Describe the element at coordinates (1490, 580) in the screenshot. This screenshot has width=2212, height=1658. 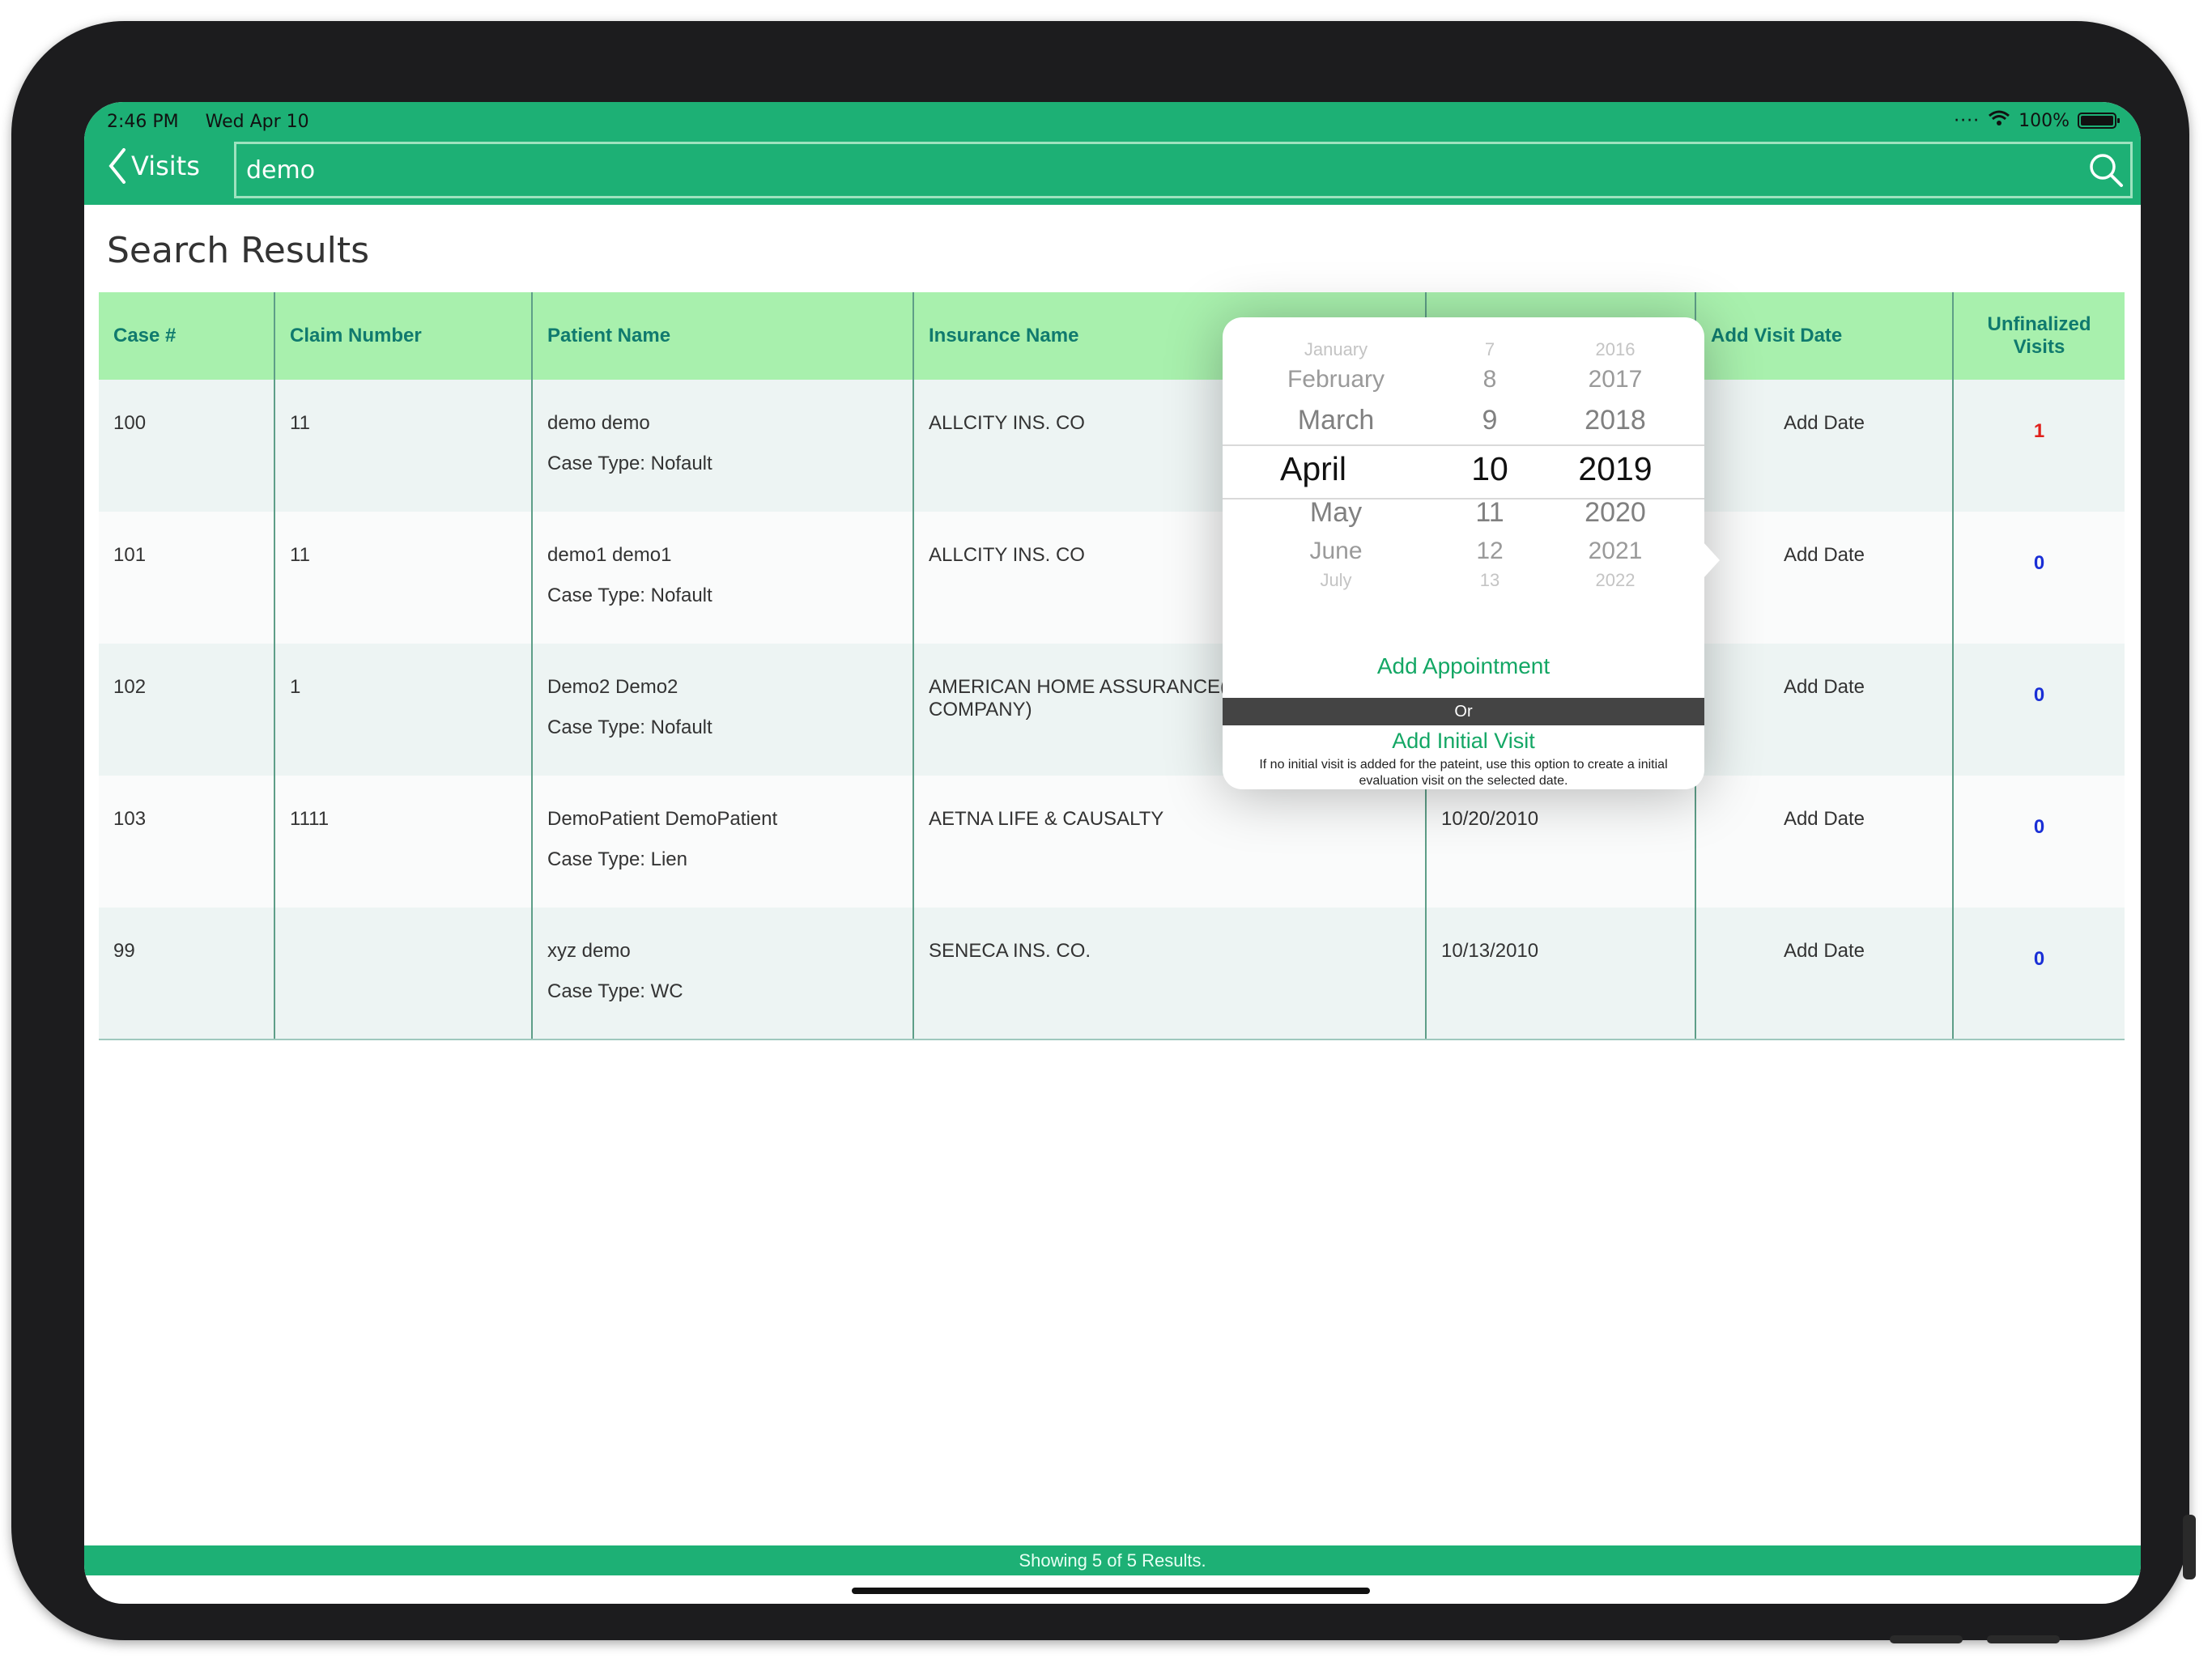
I see `picker-day: 13` at that location.